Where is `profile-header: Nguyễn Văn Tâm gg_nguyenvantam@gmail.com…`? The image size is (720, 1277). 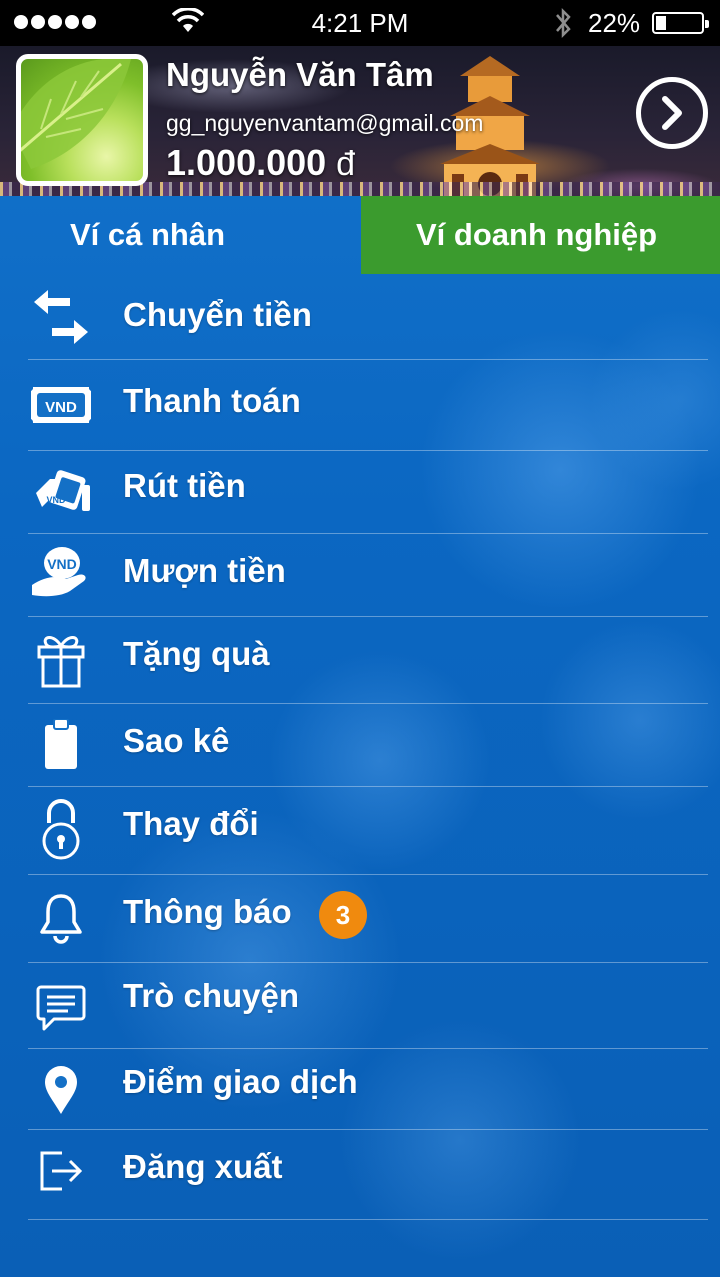
profile-header: Nguyễn Văn Tâm gg_nguyenvantam@gmail.com… is located at coordinates (360, 121).